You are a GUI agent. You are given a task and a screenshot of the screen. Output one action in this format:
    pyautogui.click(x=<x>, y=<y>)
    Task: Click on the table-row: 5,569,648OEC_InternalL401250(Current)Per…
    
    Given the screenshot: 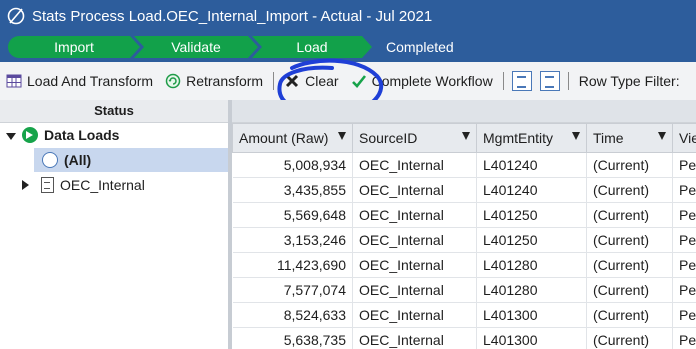 What is the action you would take?
    pyautogui.click(x=464, y=215)
    